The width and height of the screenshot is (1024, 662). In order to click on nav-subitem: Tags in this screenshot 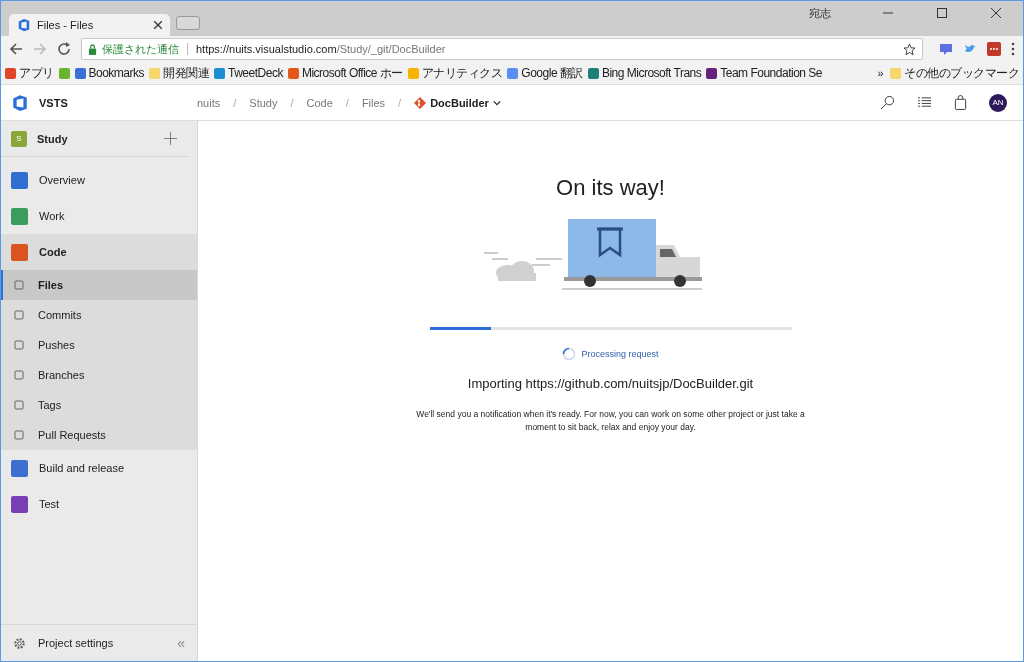, I will do `click(99, 405)`.